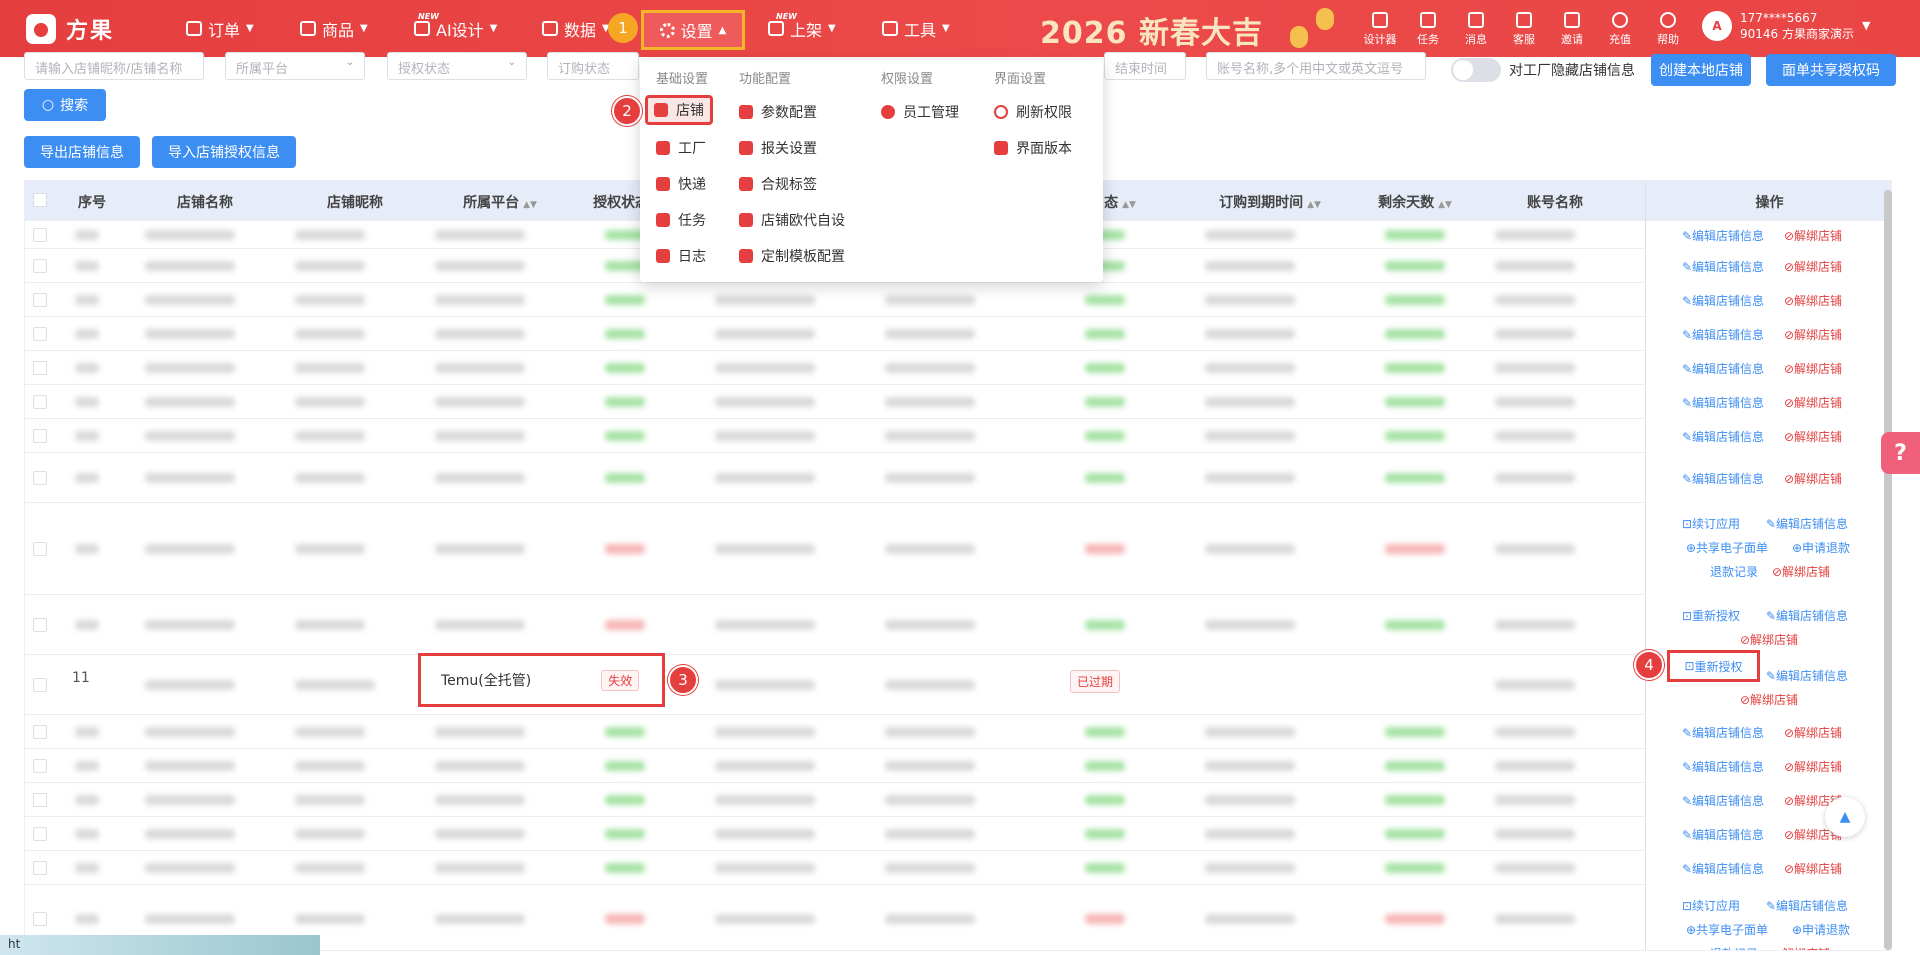 The height and width of the screenshot is (955, 1920). Describe the element at coordinates (220, 28) in the screenshot. I see `nav-orders: 订单 ▼` at that location.